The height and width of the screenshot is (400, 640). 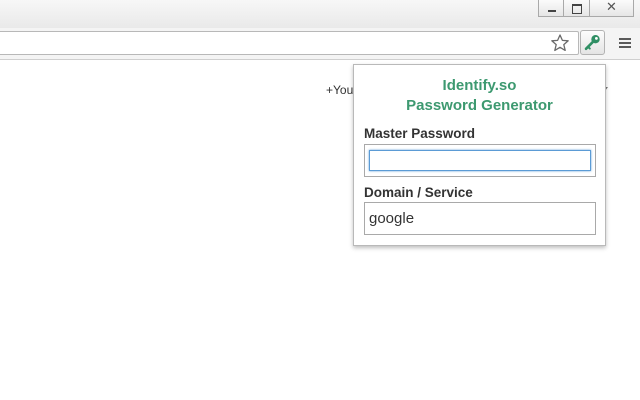 I want to click on identify-extension-button, so click(x=592, y=42).